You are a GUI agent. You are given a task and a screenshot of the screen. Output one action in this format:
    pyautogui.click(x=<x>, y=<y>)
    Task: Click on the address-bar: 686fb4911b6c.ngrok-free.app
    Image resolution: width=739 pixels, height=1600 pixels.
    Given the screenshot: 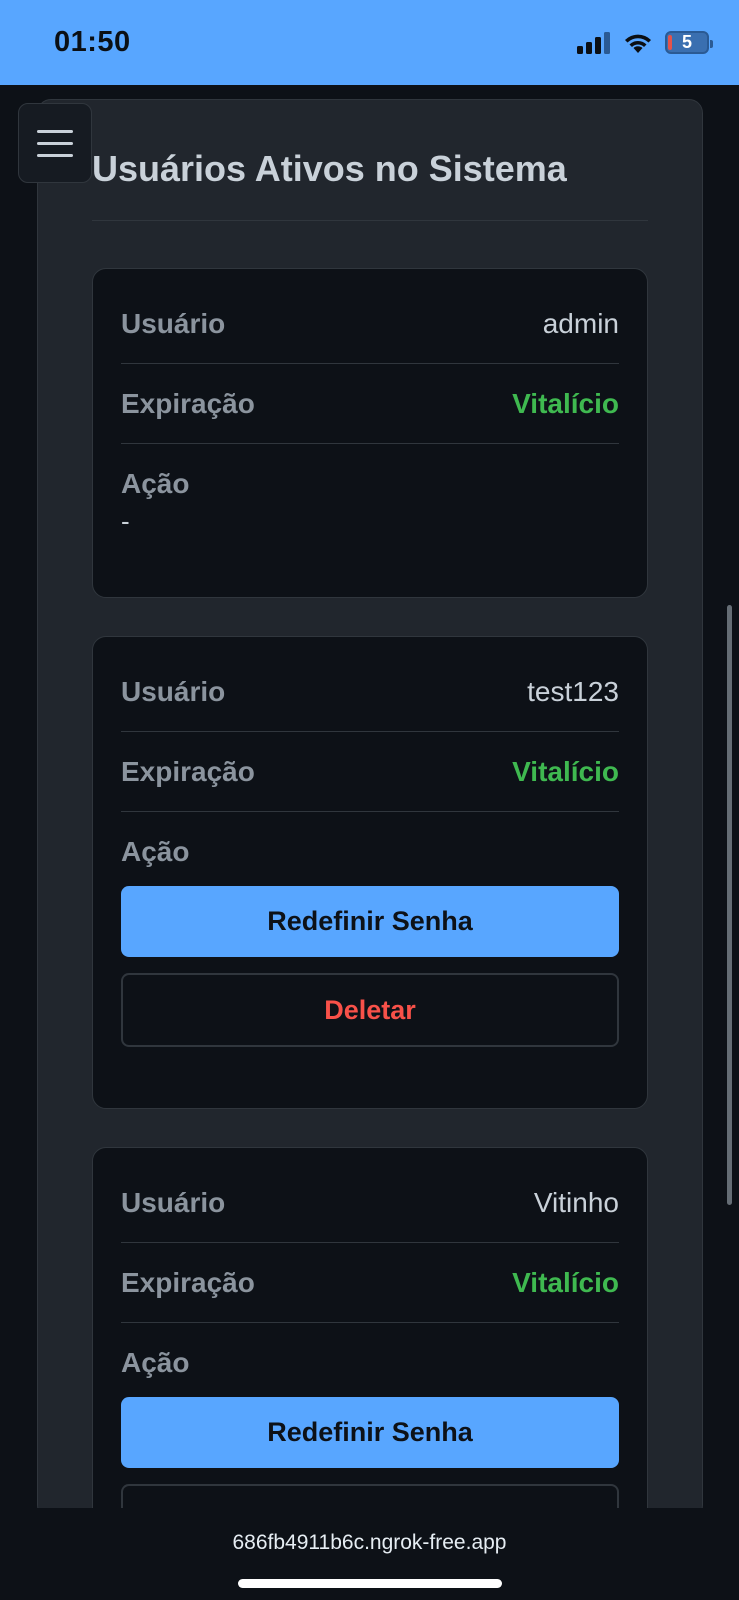 What is the action you would take?
    pyautogui.click(x=369, y=1543)
    